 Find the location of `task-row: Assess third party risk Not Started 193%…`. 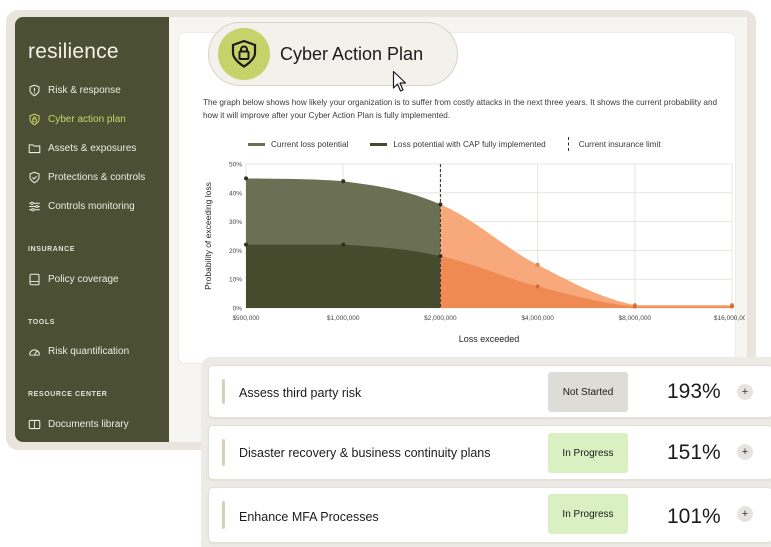

task-row: Assess third party risk Not Started 193%… is located at coordinates (489, 391).